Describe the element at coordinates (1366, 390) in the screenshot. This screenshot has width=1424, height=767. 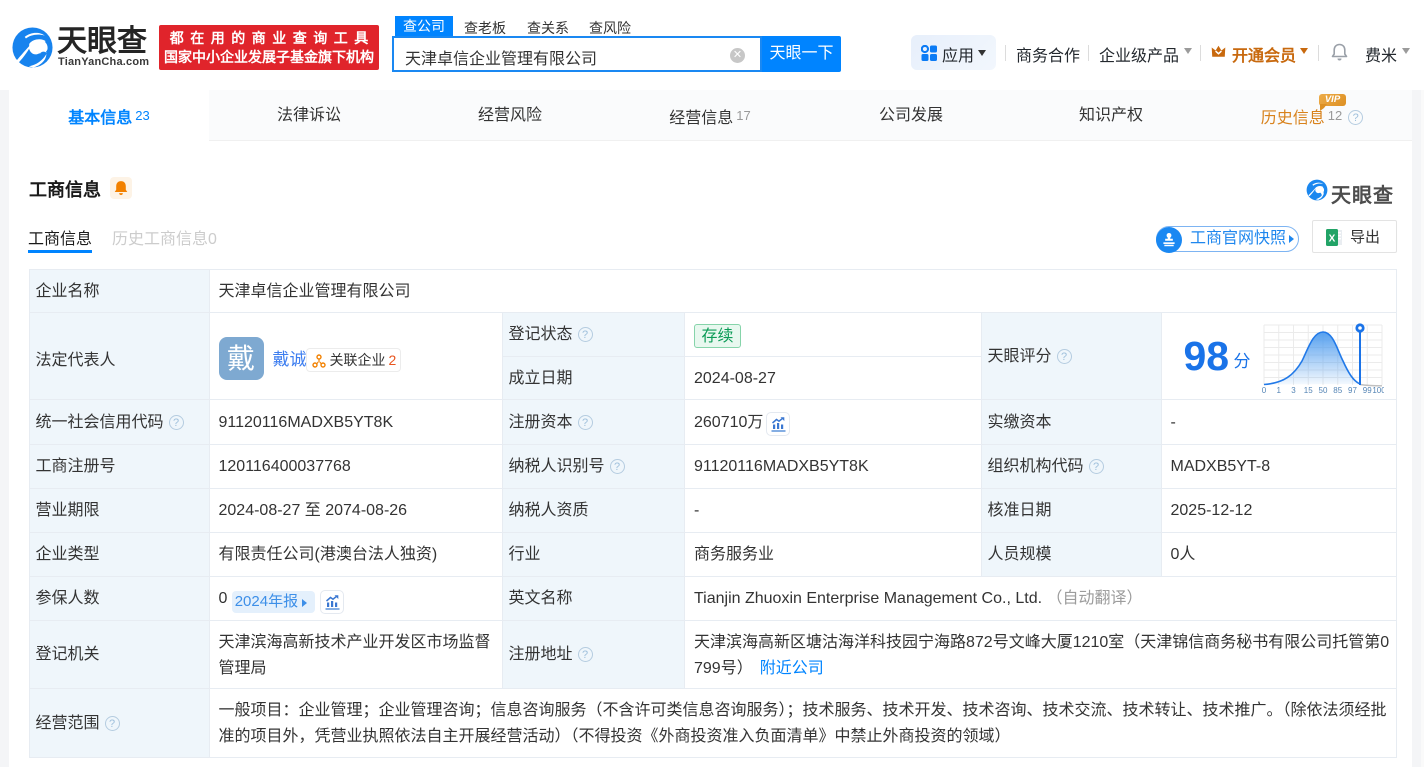
I see `svg-text: 99` at that location.